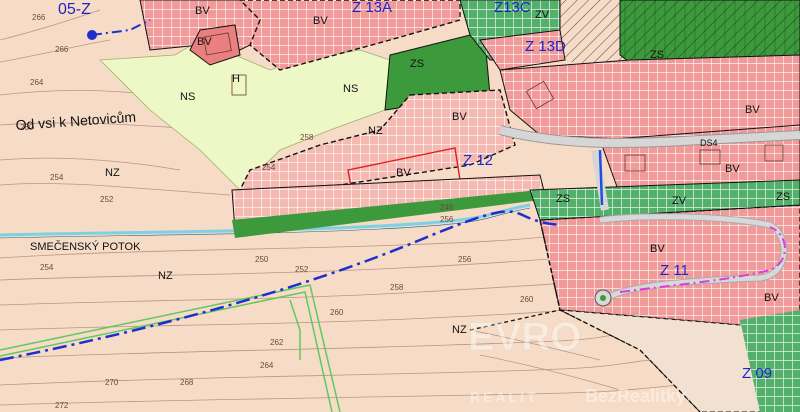 The image size is (800, 412). I want to click on svg-text: 268, so click(187, 382).